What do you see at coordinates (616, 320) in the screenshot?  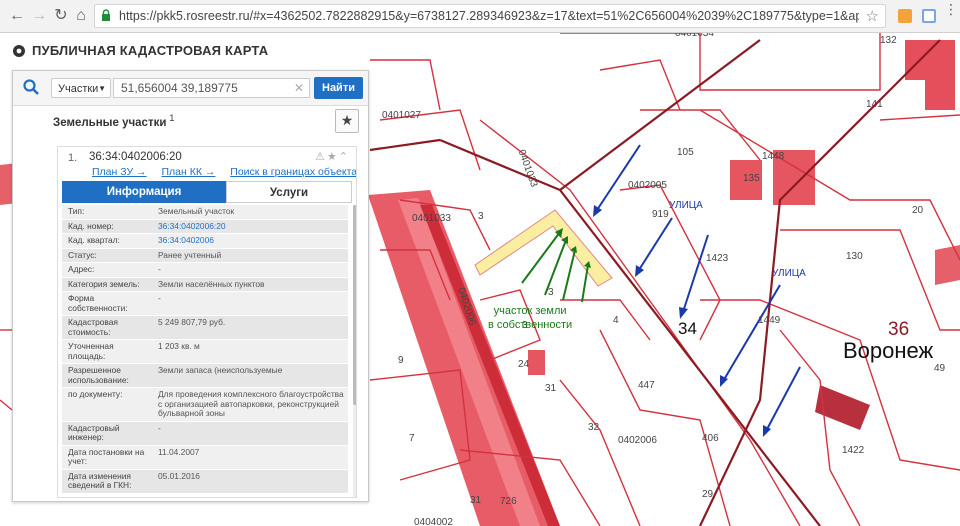 I see `parcel-label: 4` at bounding box center [616, 320].